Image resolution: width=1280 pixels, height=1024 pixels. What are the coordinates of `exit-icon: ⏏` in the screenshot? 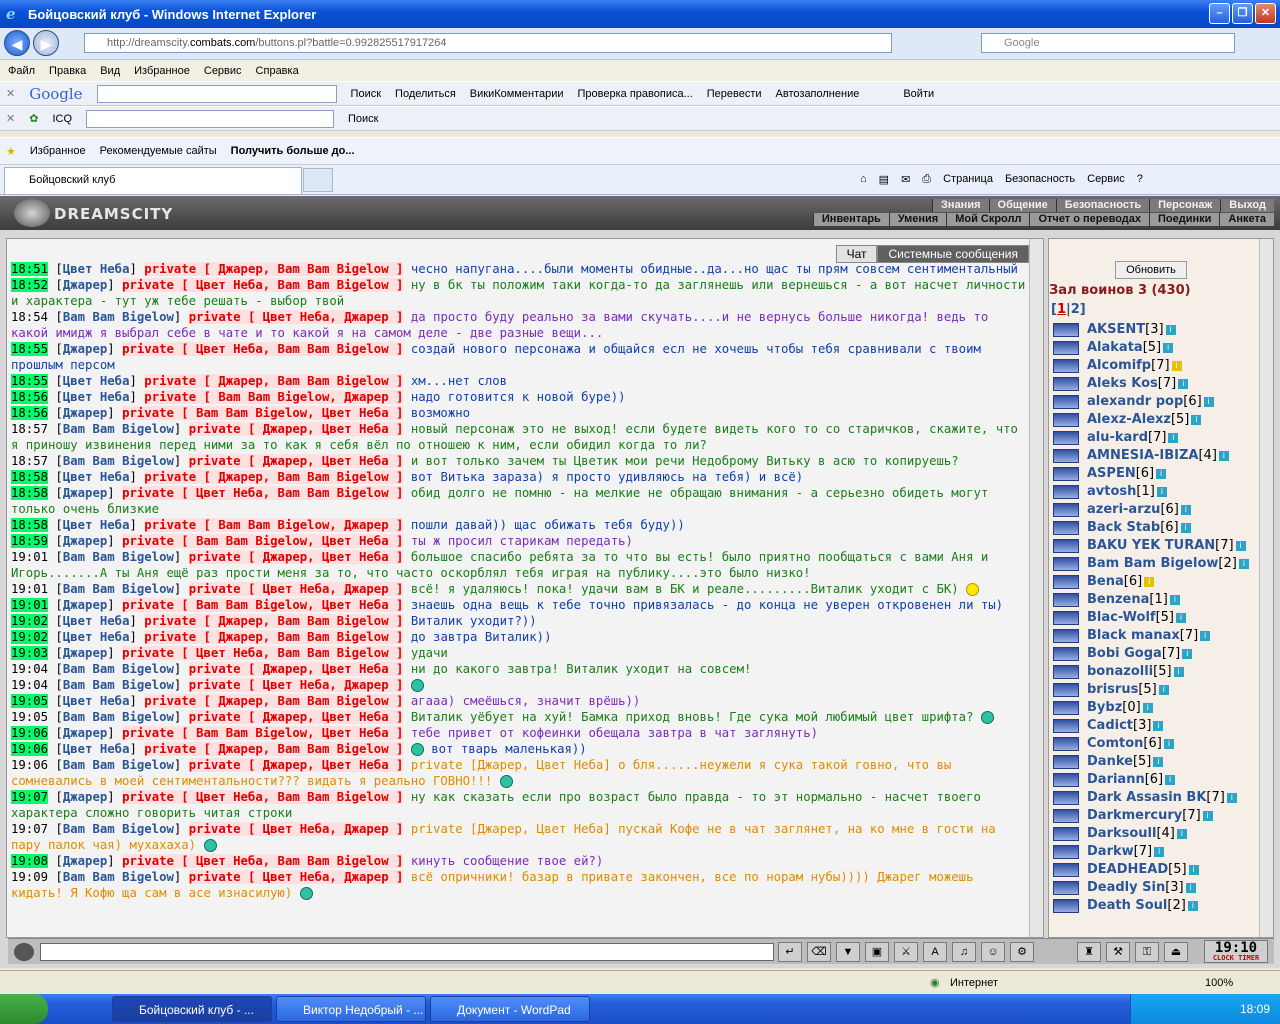 It's located at (1176, 952).